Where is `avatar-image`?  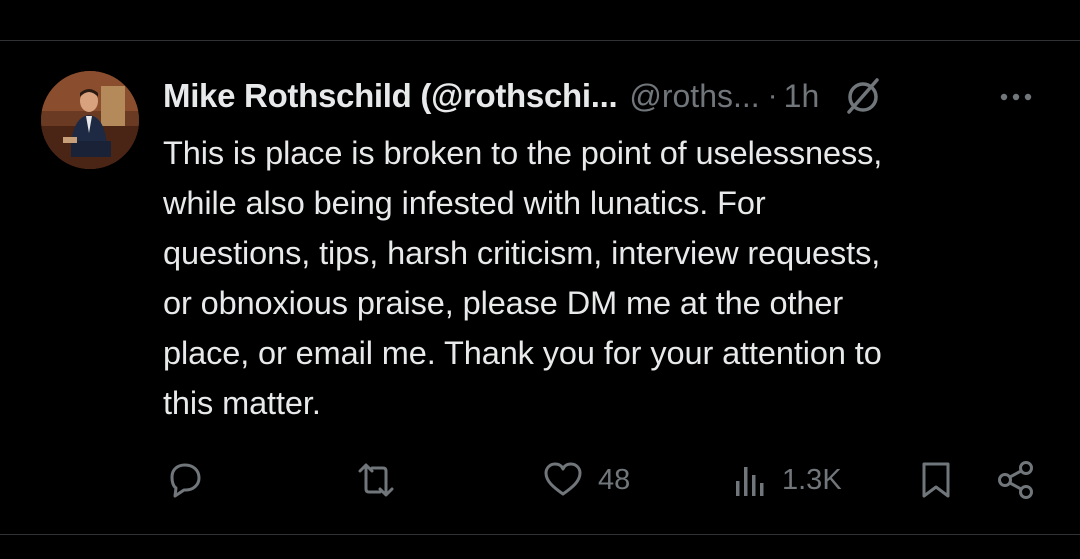
avatar-image is located at coordinates (90, 120).